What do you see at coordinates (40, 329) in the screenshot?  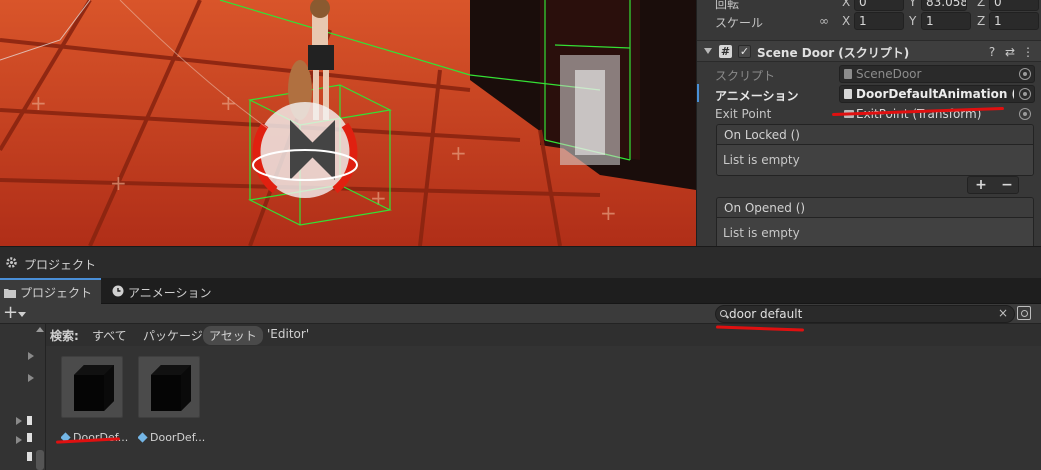 I see `scroll-up-icon` at bounding box center [40, 329].